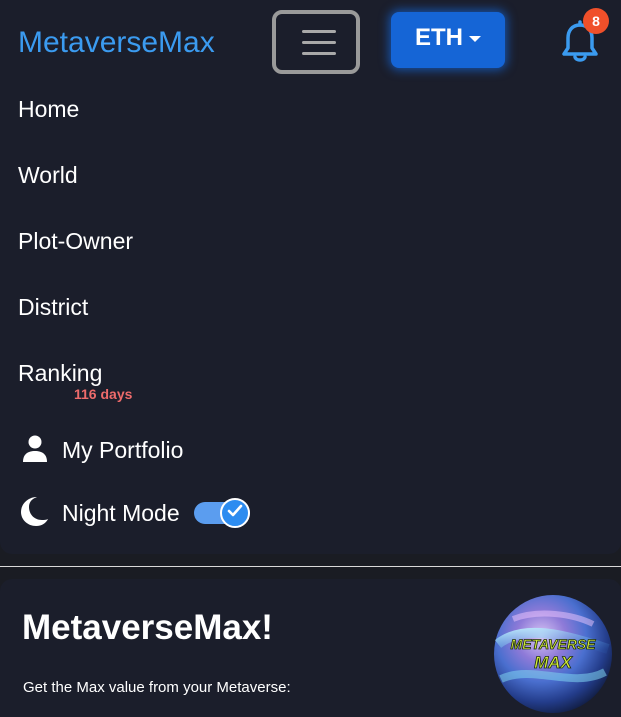 This screenshot has width=621, height=717. What do you see at coordinates (310, 566) in the screenshot?
I see `divider` at bounding box center [310, 566].